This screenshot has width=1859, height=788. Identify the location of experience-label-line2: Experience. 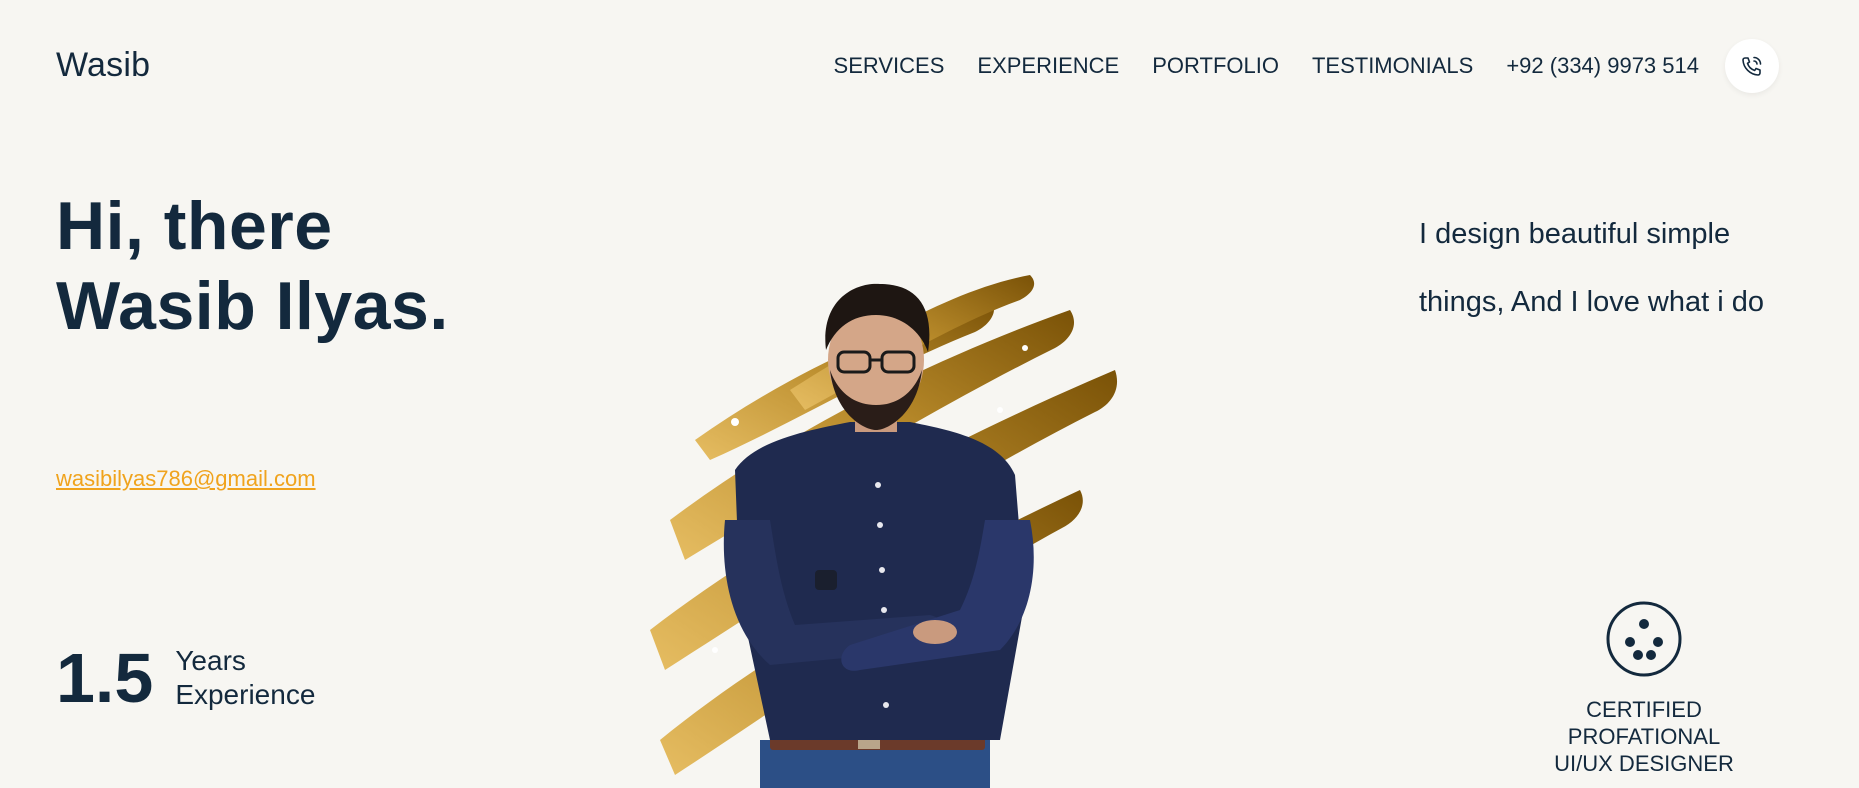
(245, 694).